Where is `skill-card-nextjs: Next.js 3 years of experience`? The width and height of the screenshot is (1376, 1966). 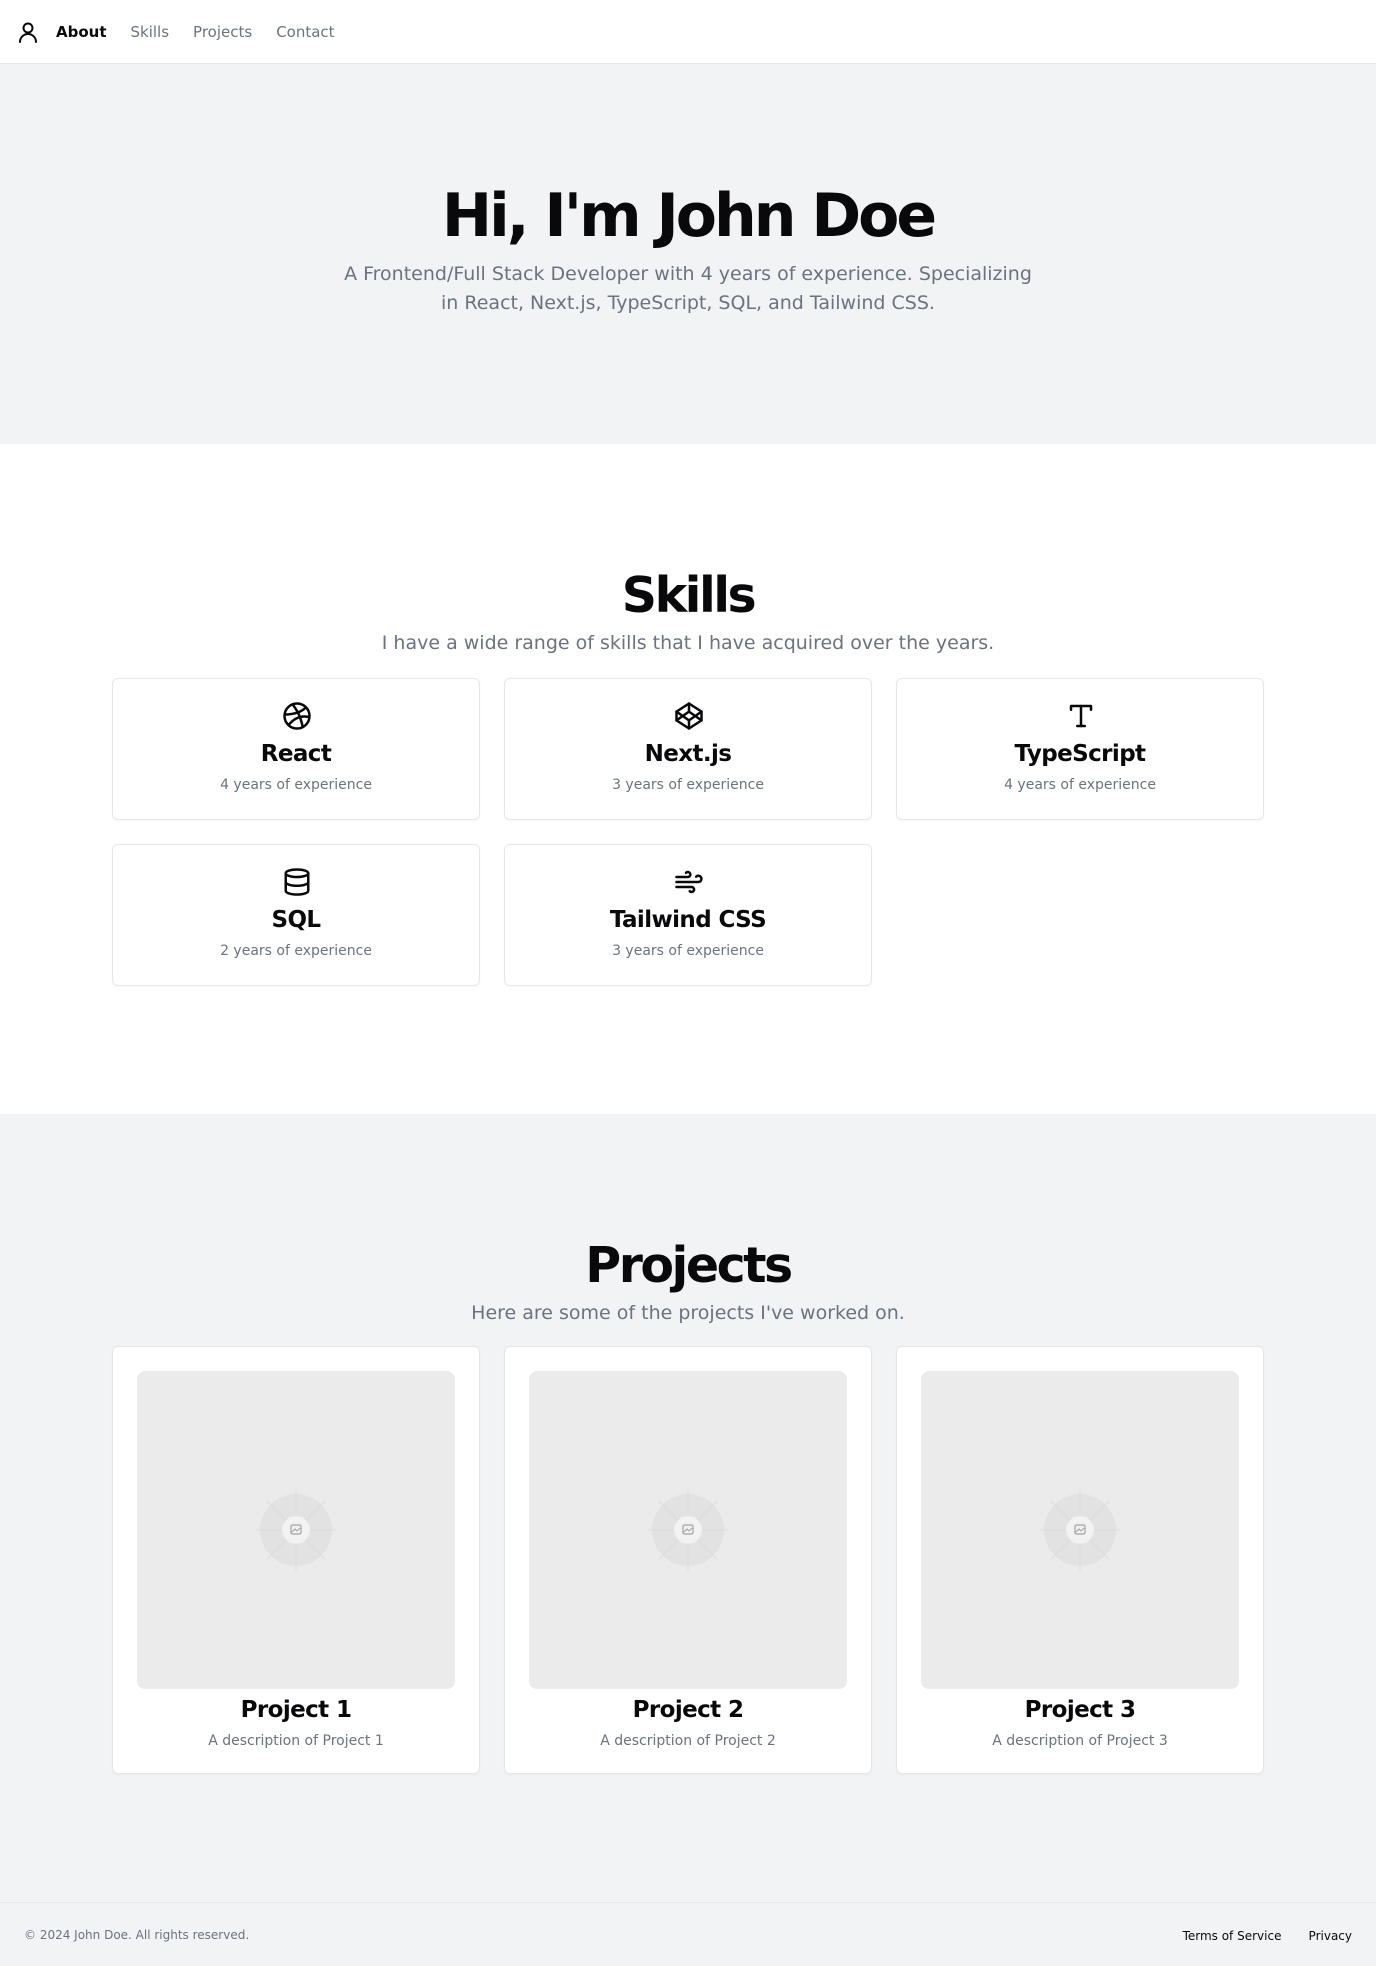 skill-card-nextjs: Next.js 3 years of experience is located at coordinates (688, 749).